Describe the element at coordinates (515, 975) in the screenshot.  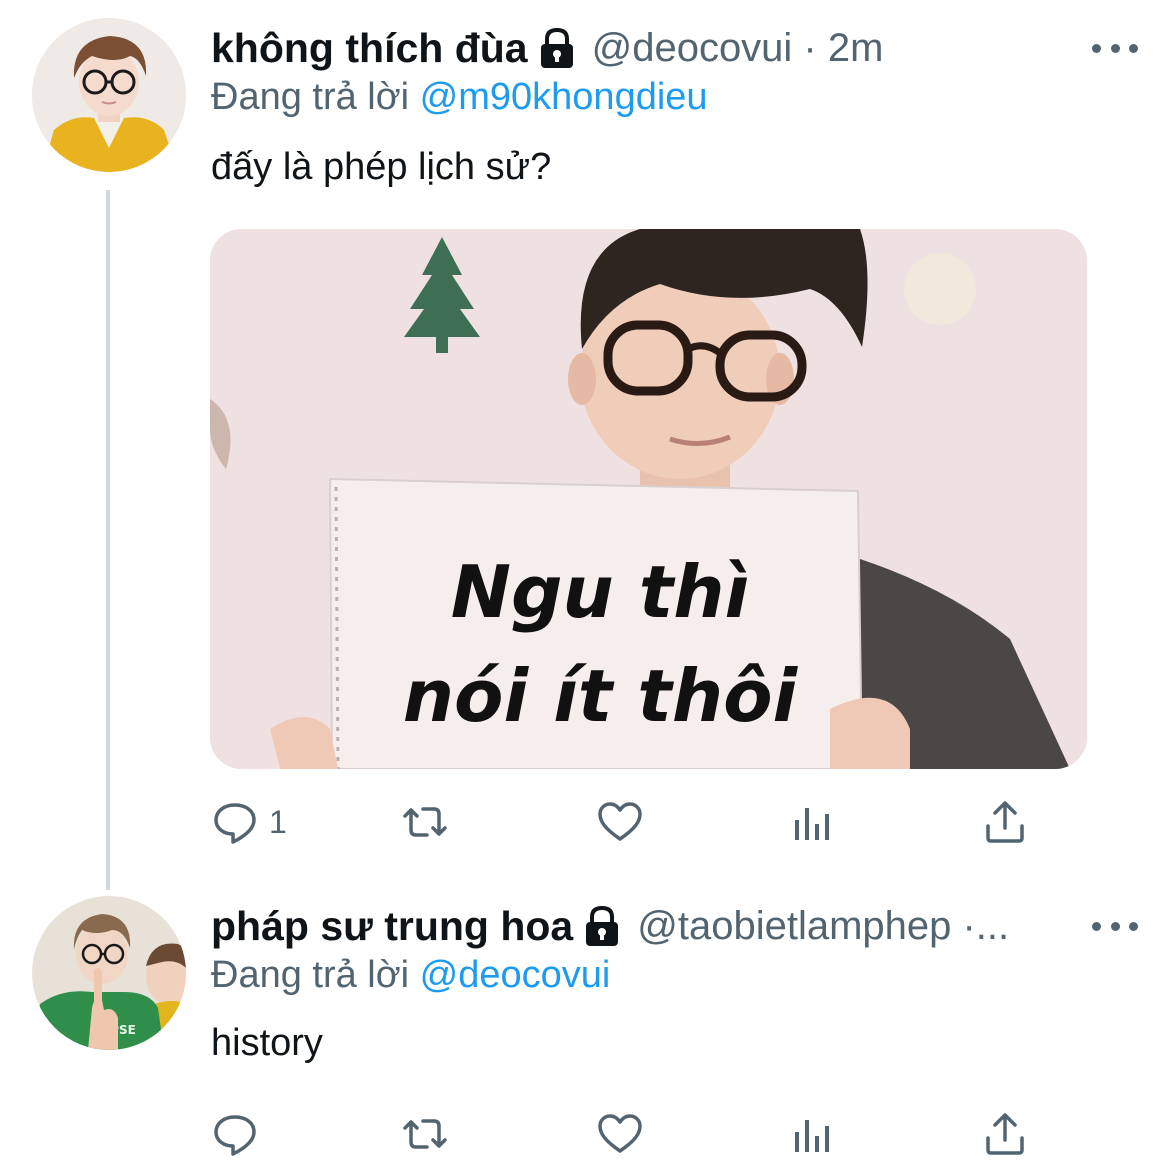
I see `replying-to-mention-link: @deocovui` at that location.